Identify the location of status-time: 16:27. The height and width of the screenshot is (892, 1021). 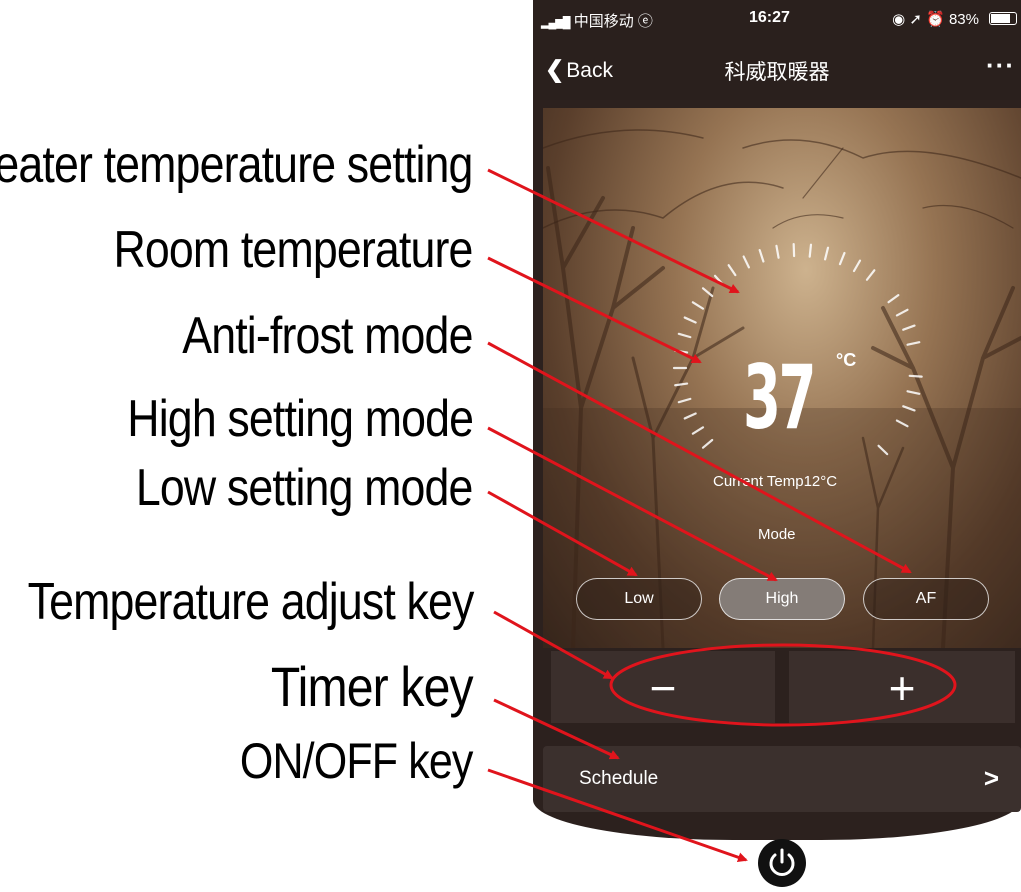
(769, 17).